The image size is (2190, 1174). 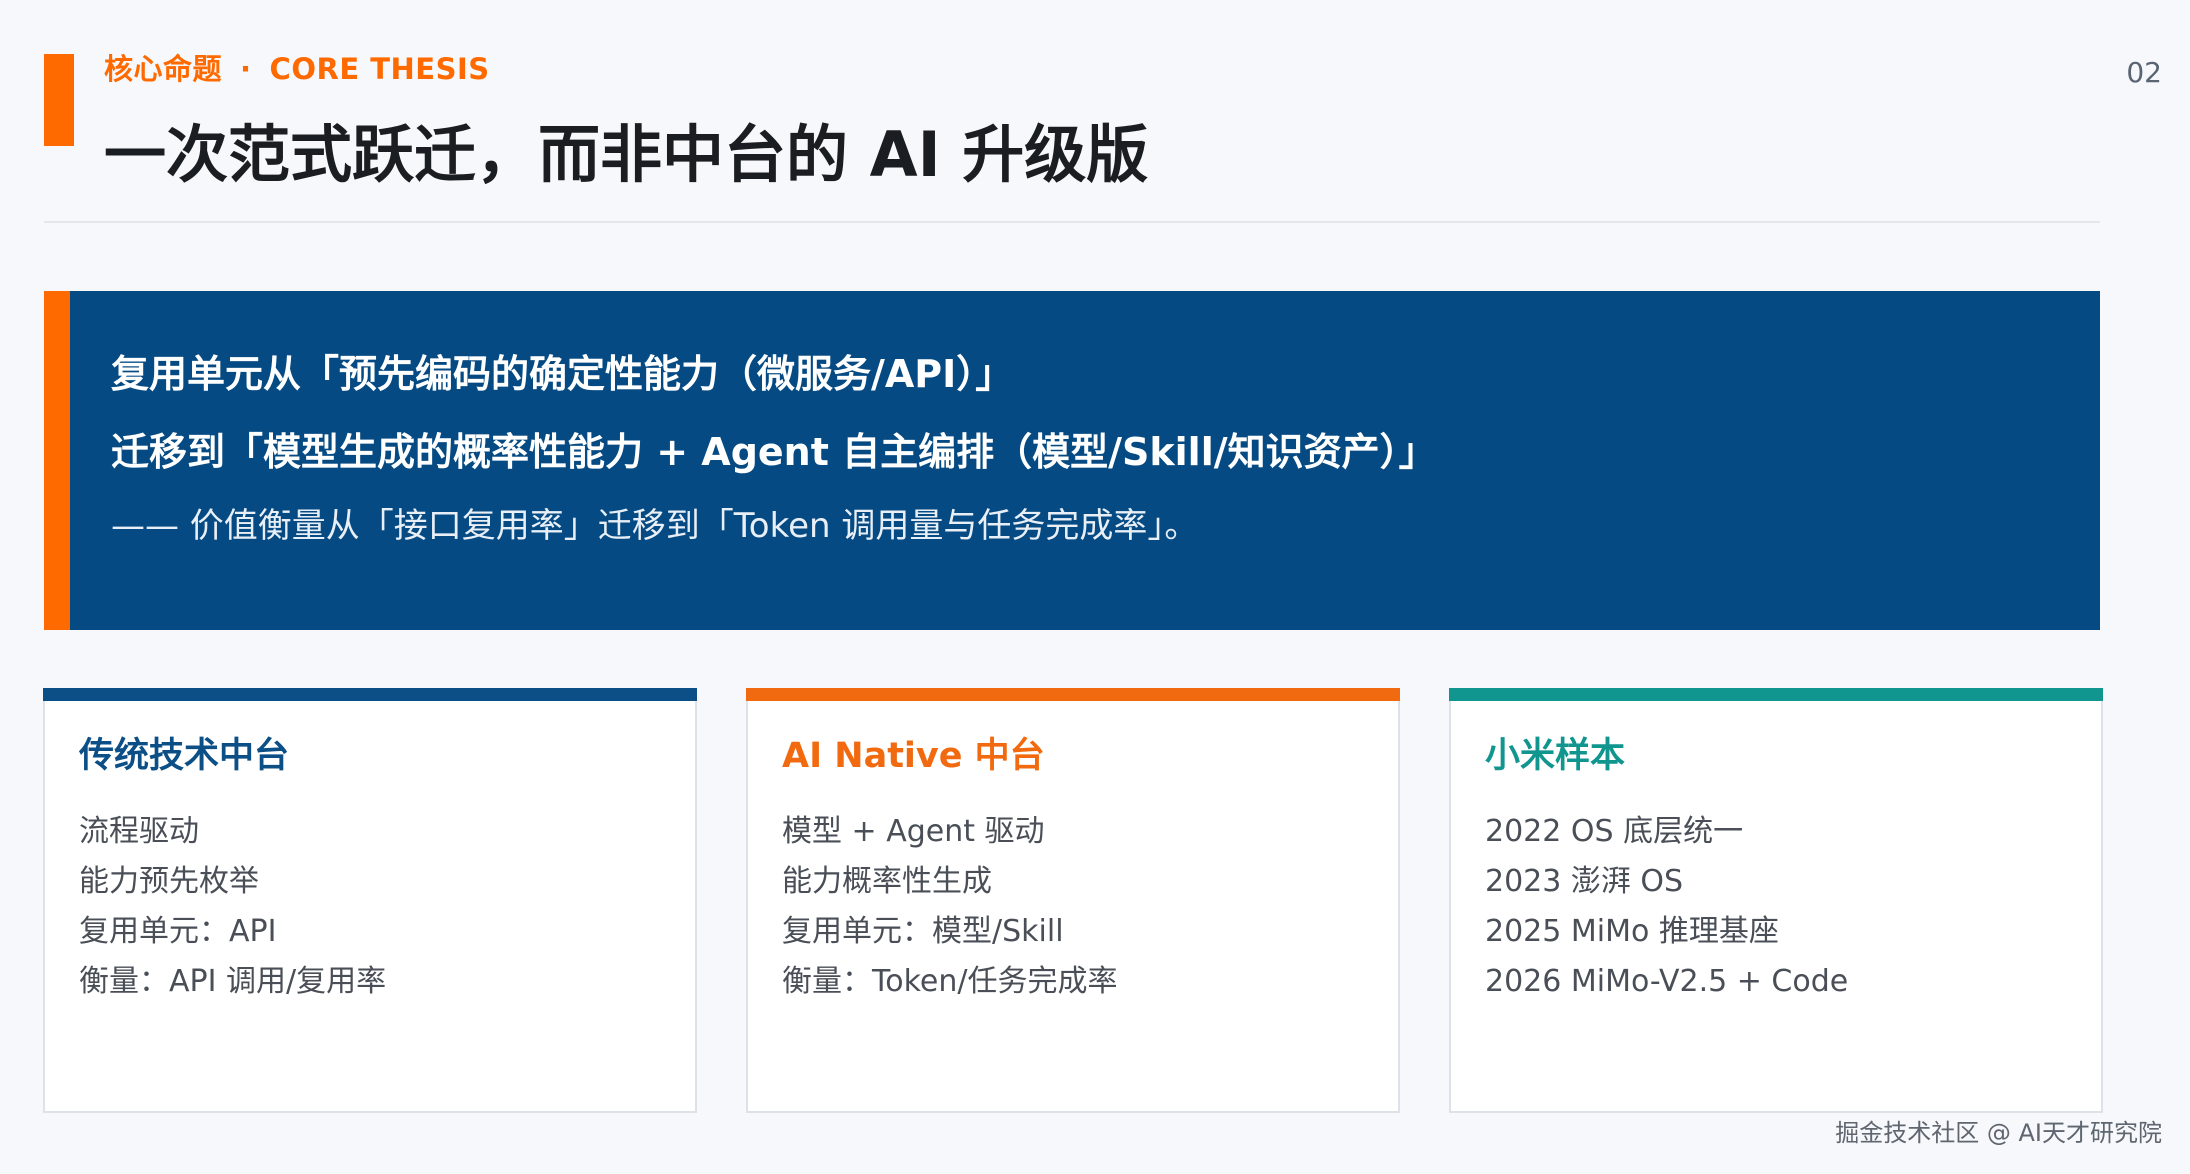 What do you see at coordinates (626, 154) in the screenshot?
I see `page-title: 一次范式跃迁，而非中台的 AI 升级版` at bounding box center [626, 154].